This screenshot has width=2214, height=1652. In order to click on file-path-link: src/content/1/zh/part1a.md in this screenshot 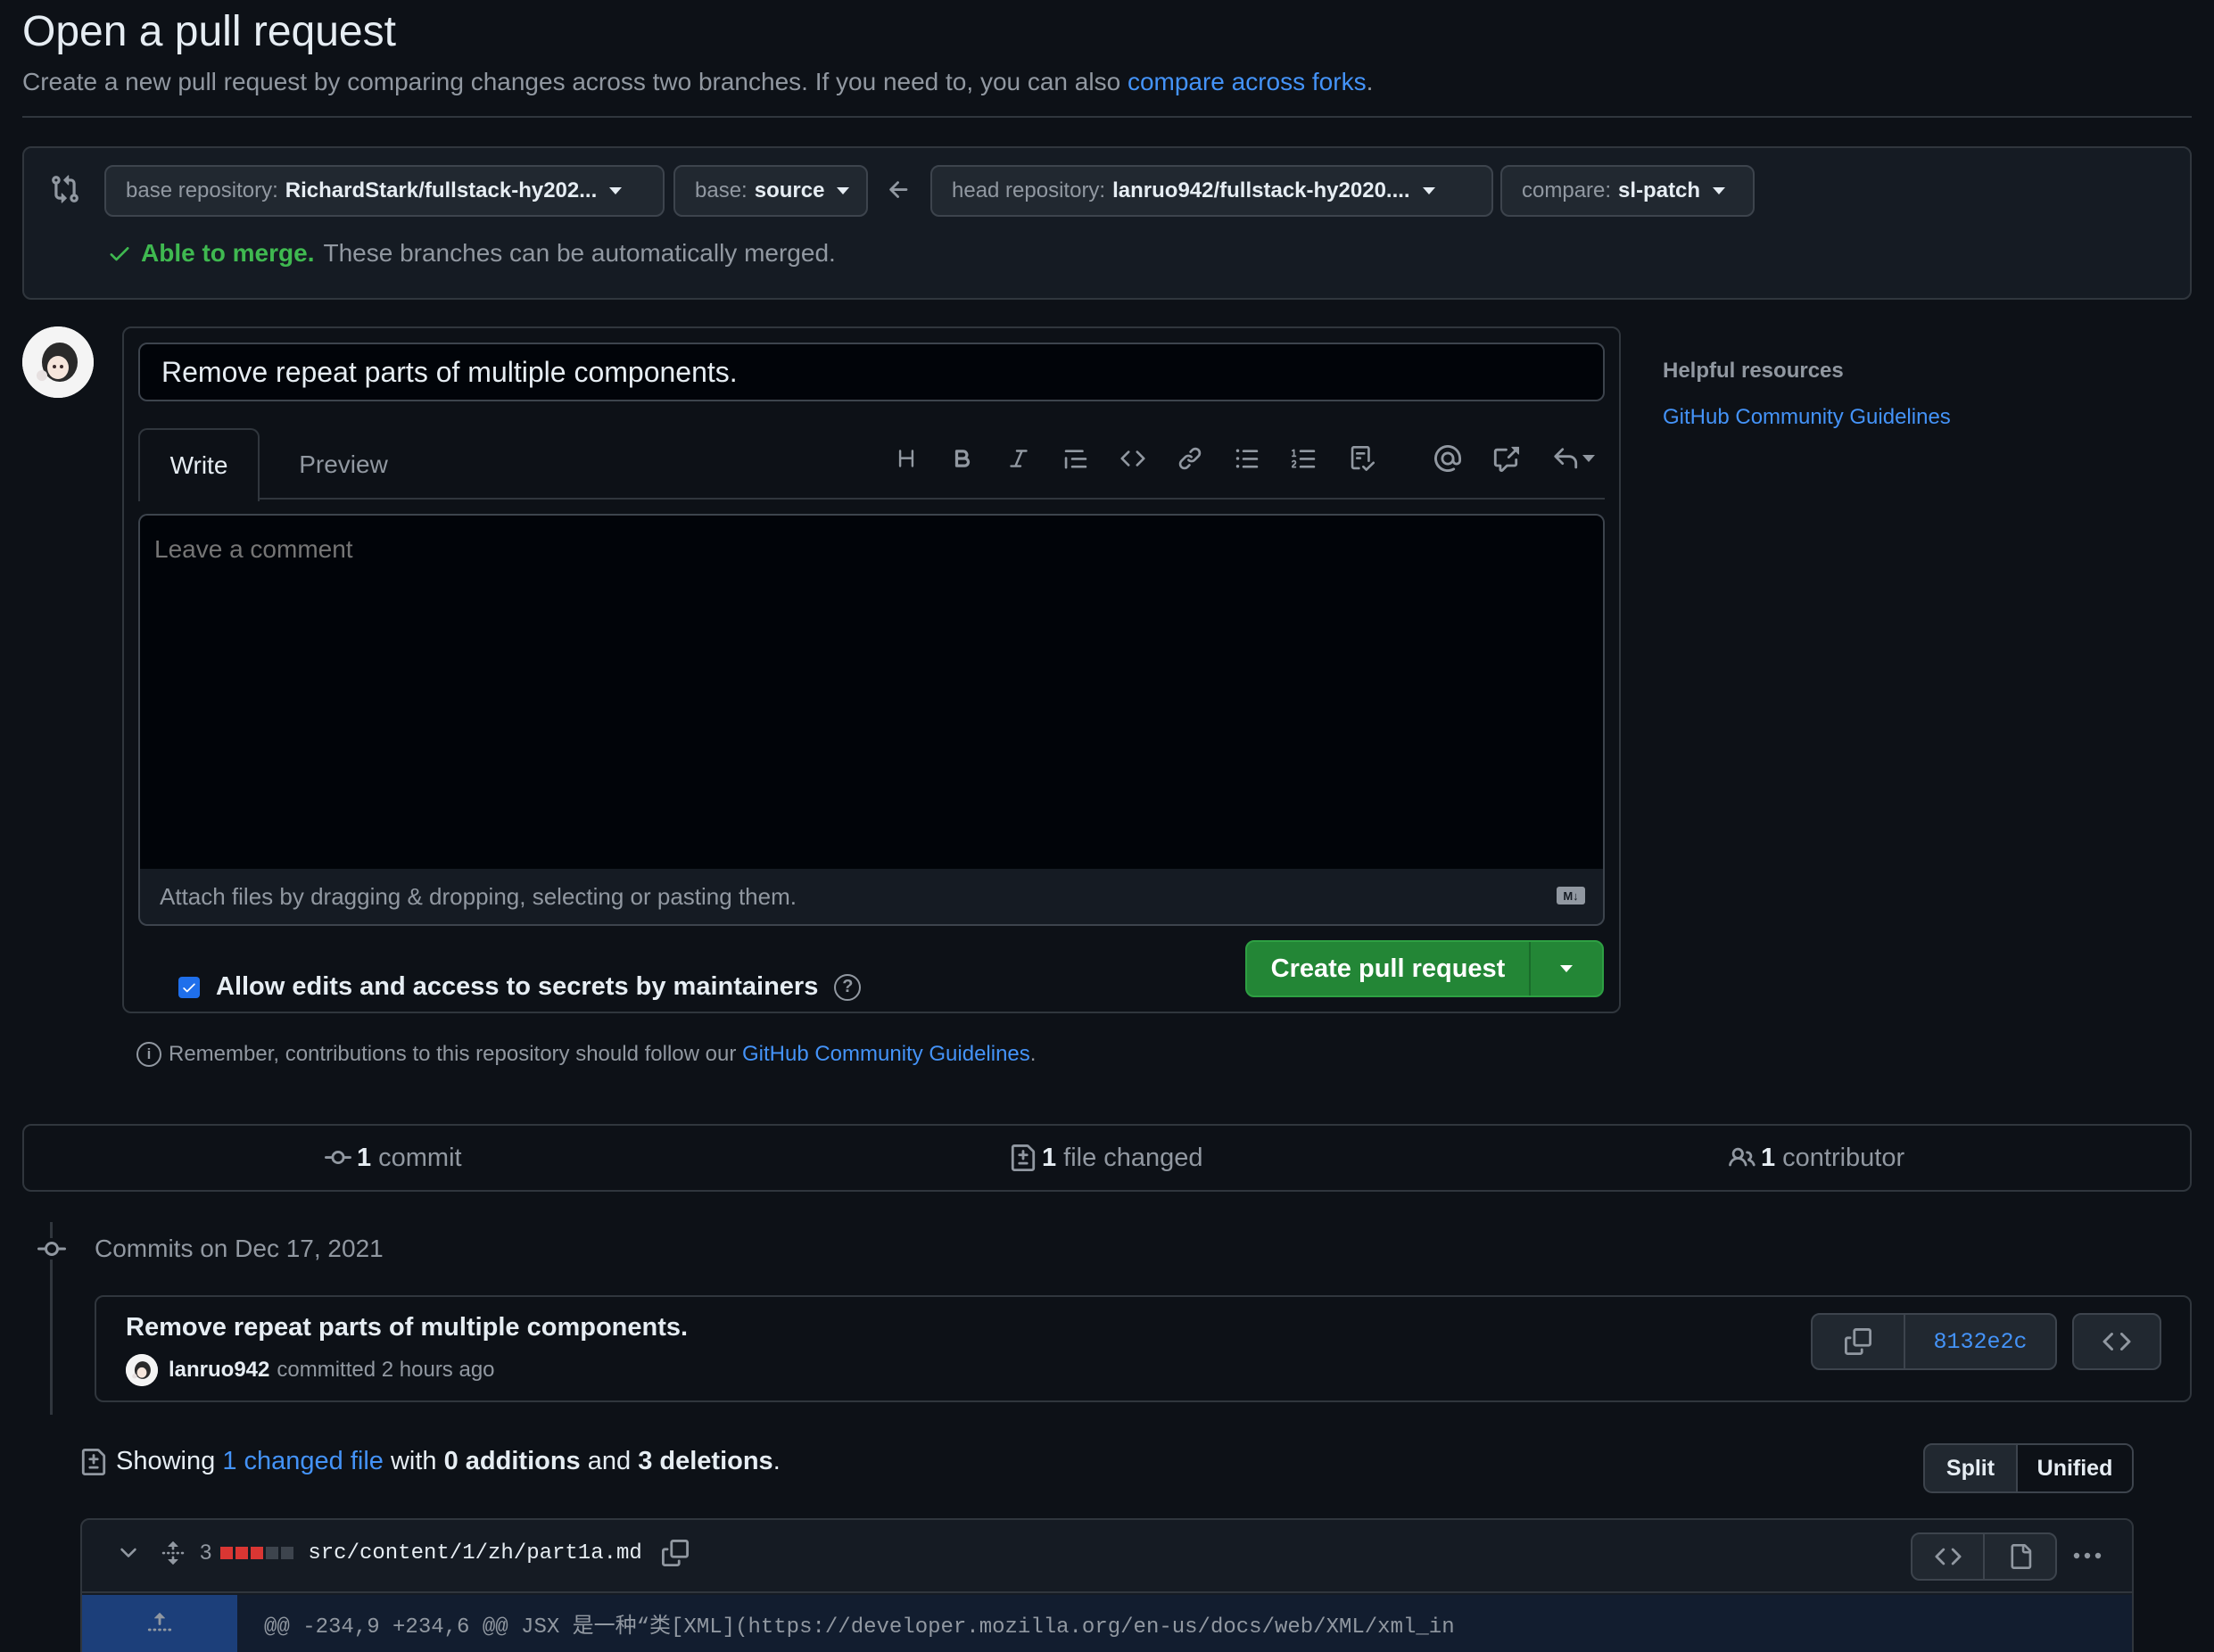, I will do `click(475, 1553)`.